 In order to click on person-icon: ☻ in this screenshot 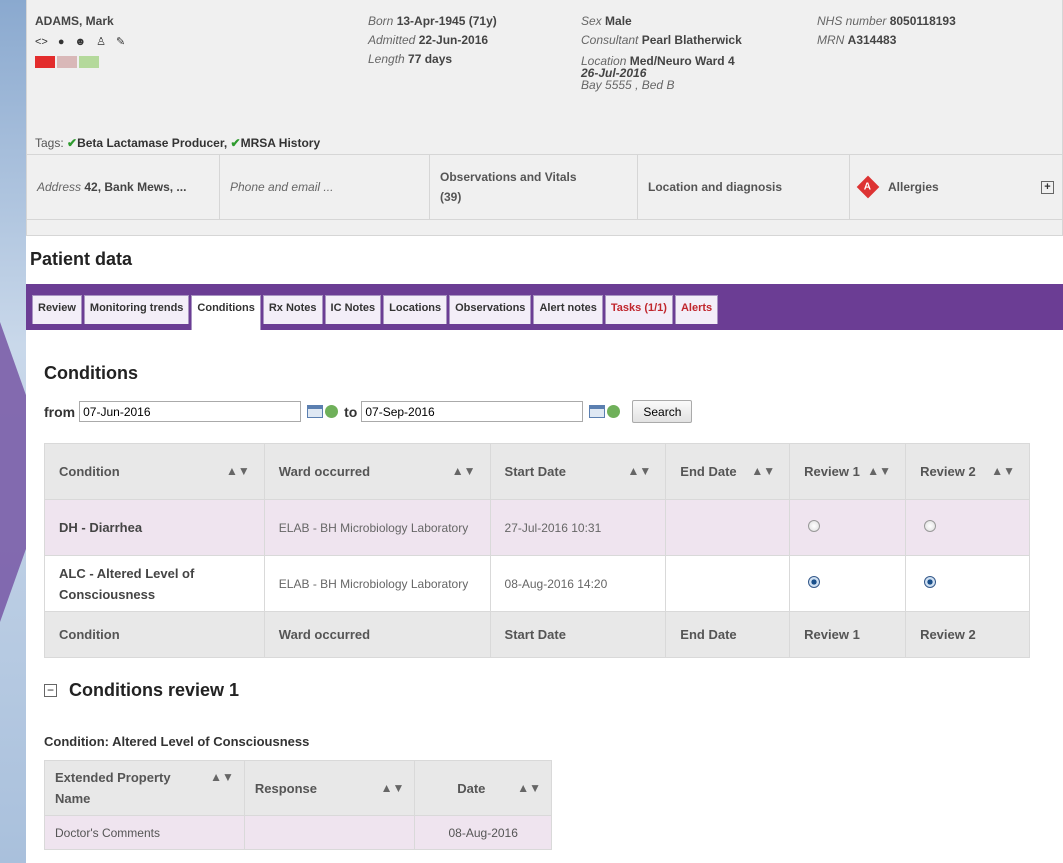, I will do `click(81, 42)`.